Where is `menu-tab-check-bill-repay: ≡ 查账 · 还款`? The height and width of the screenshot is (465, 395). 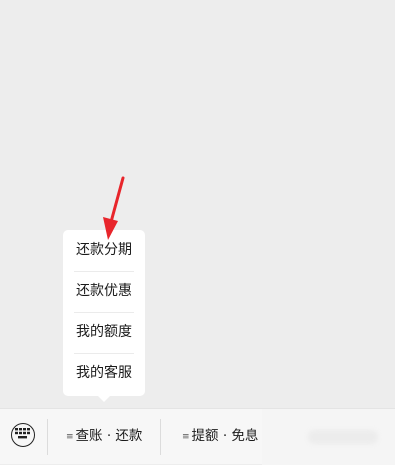
menu-tab-check-bill-repay: ≡ 查账 · 还款 is located at coordinates (104, 437).